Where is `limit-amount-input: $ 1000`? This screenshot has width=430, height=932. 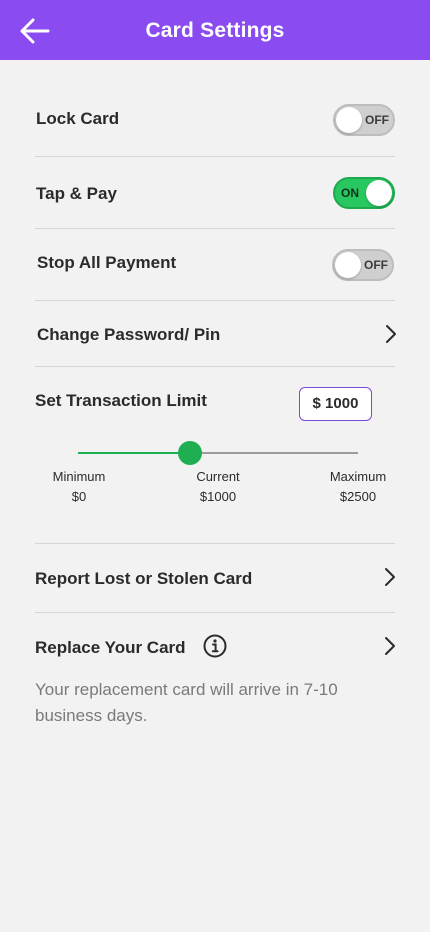
limit-amount-input: $ 1000 is located at coordinates (335, 404).